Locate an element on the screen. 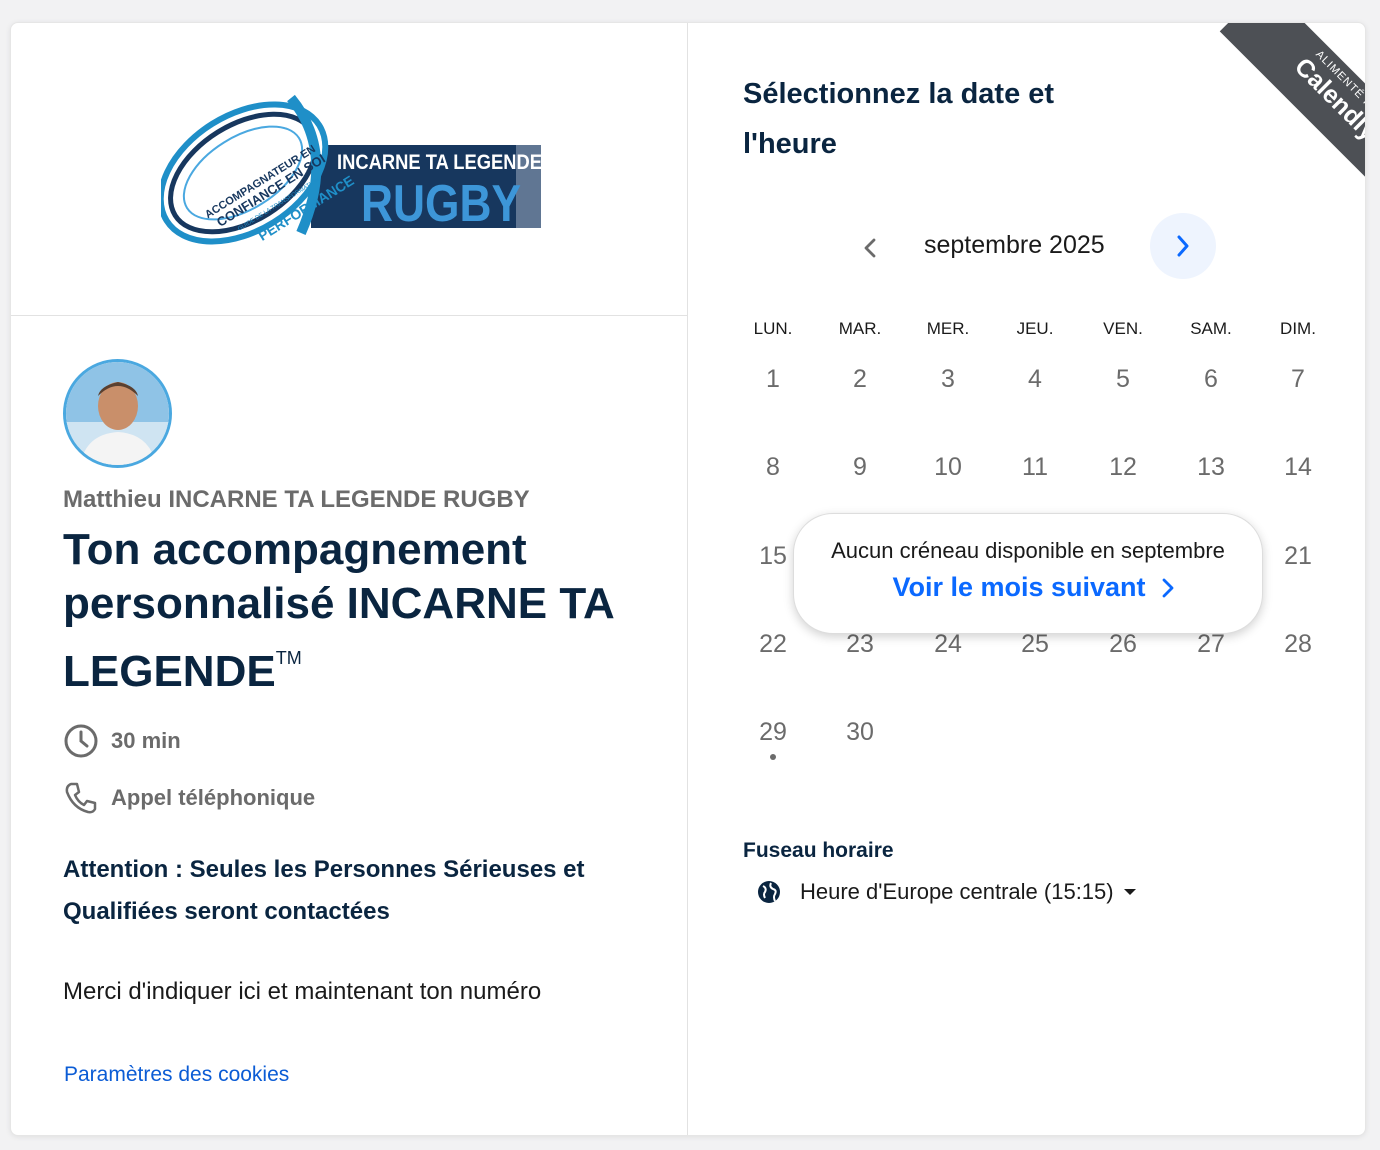  chevron-left-icon is located at coordinates (870, 248).